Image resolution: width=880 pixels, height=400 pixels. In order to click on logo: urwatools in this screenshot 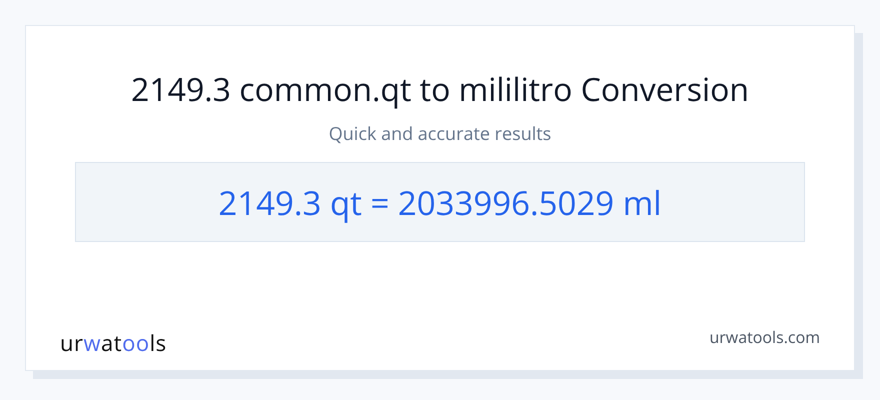, I will do `click(113, 343)`.